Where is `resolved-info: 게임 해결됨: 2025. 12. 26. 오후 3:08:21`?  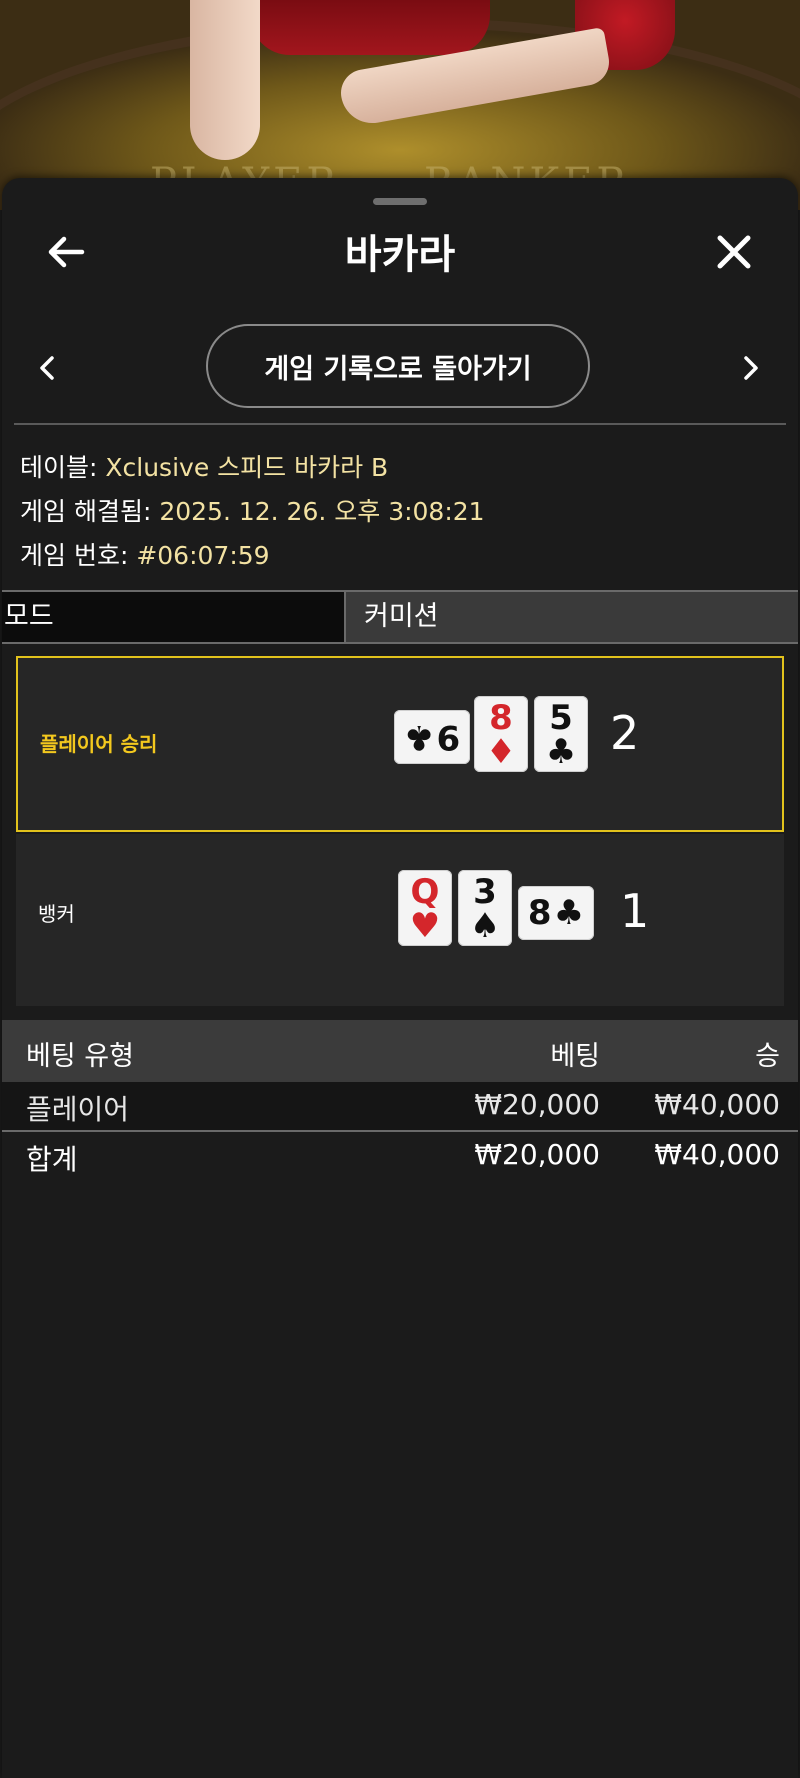
resolved-info: 게임 해결됨: 2025. 12. 26. 오후 3:08:21 is located at coordinates (252, 510).